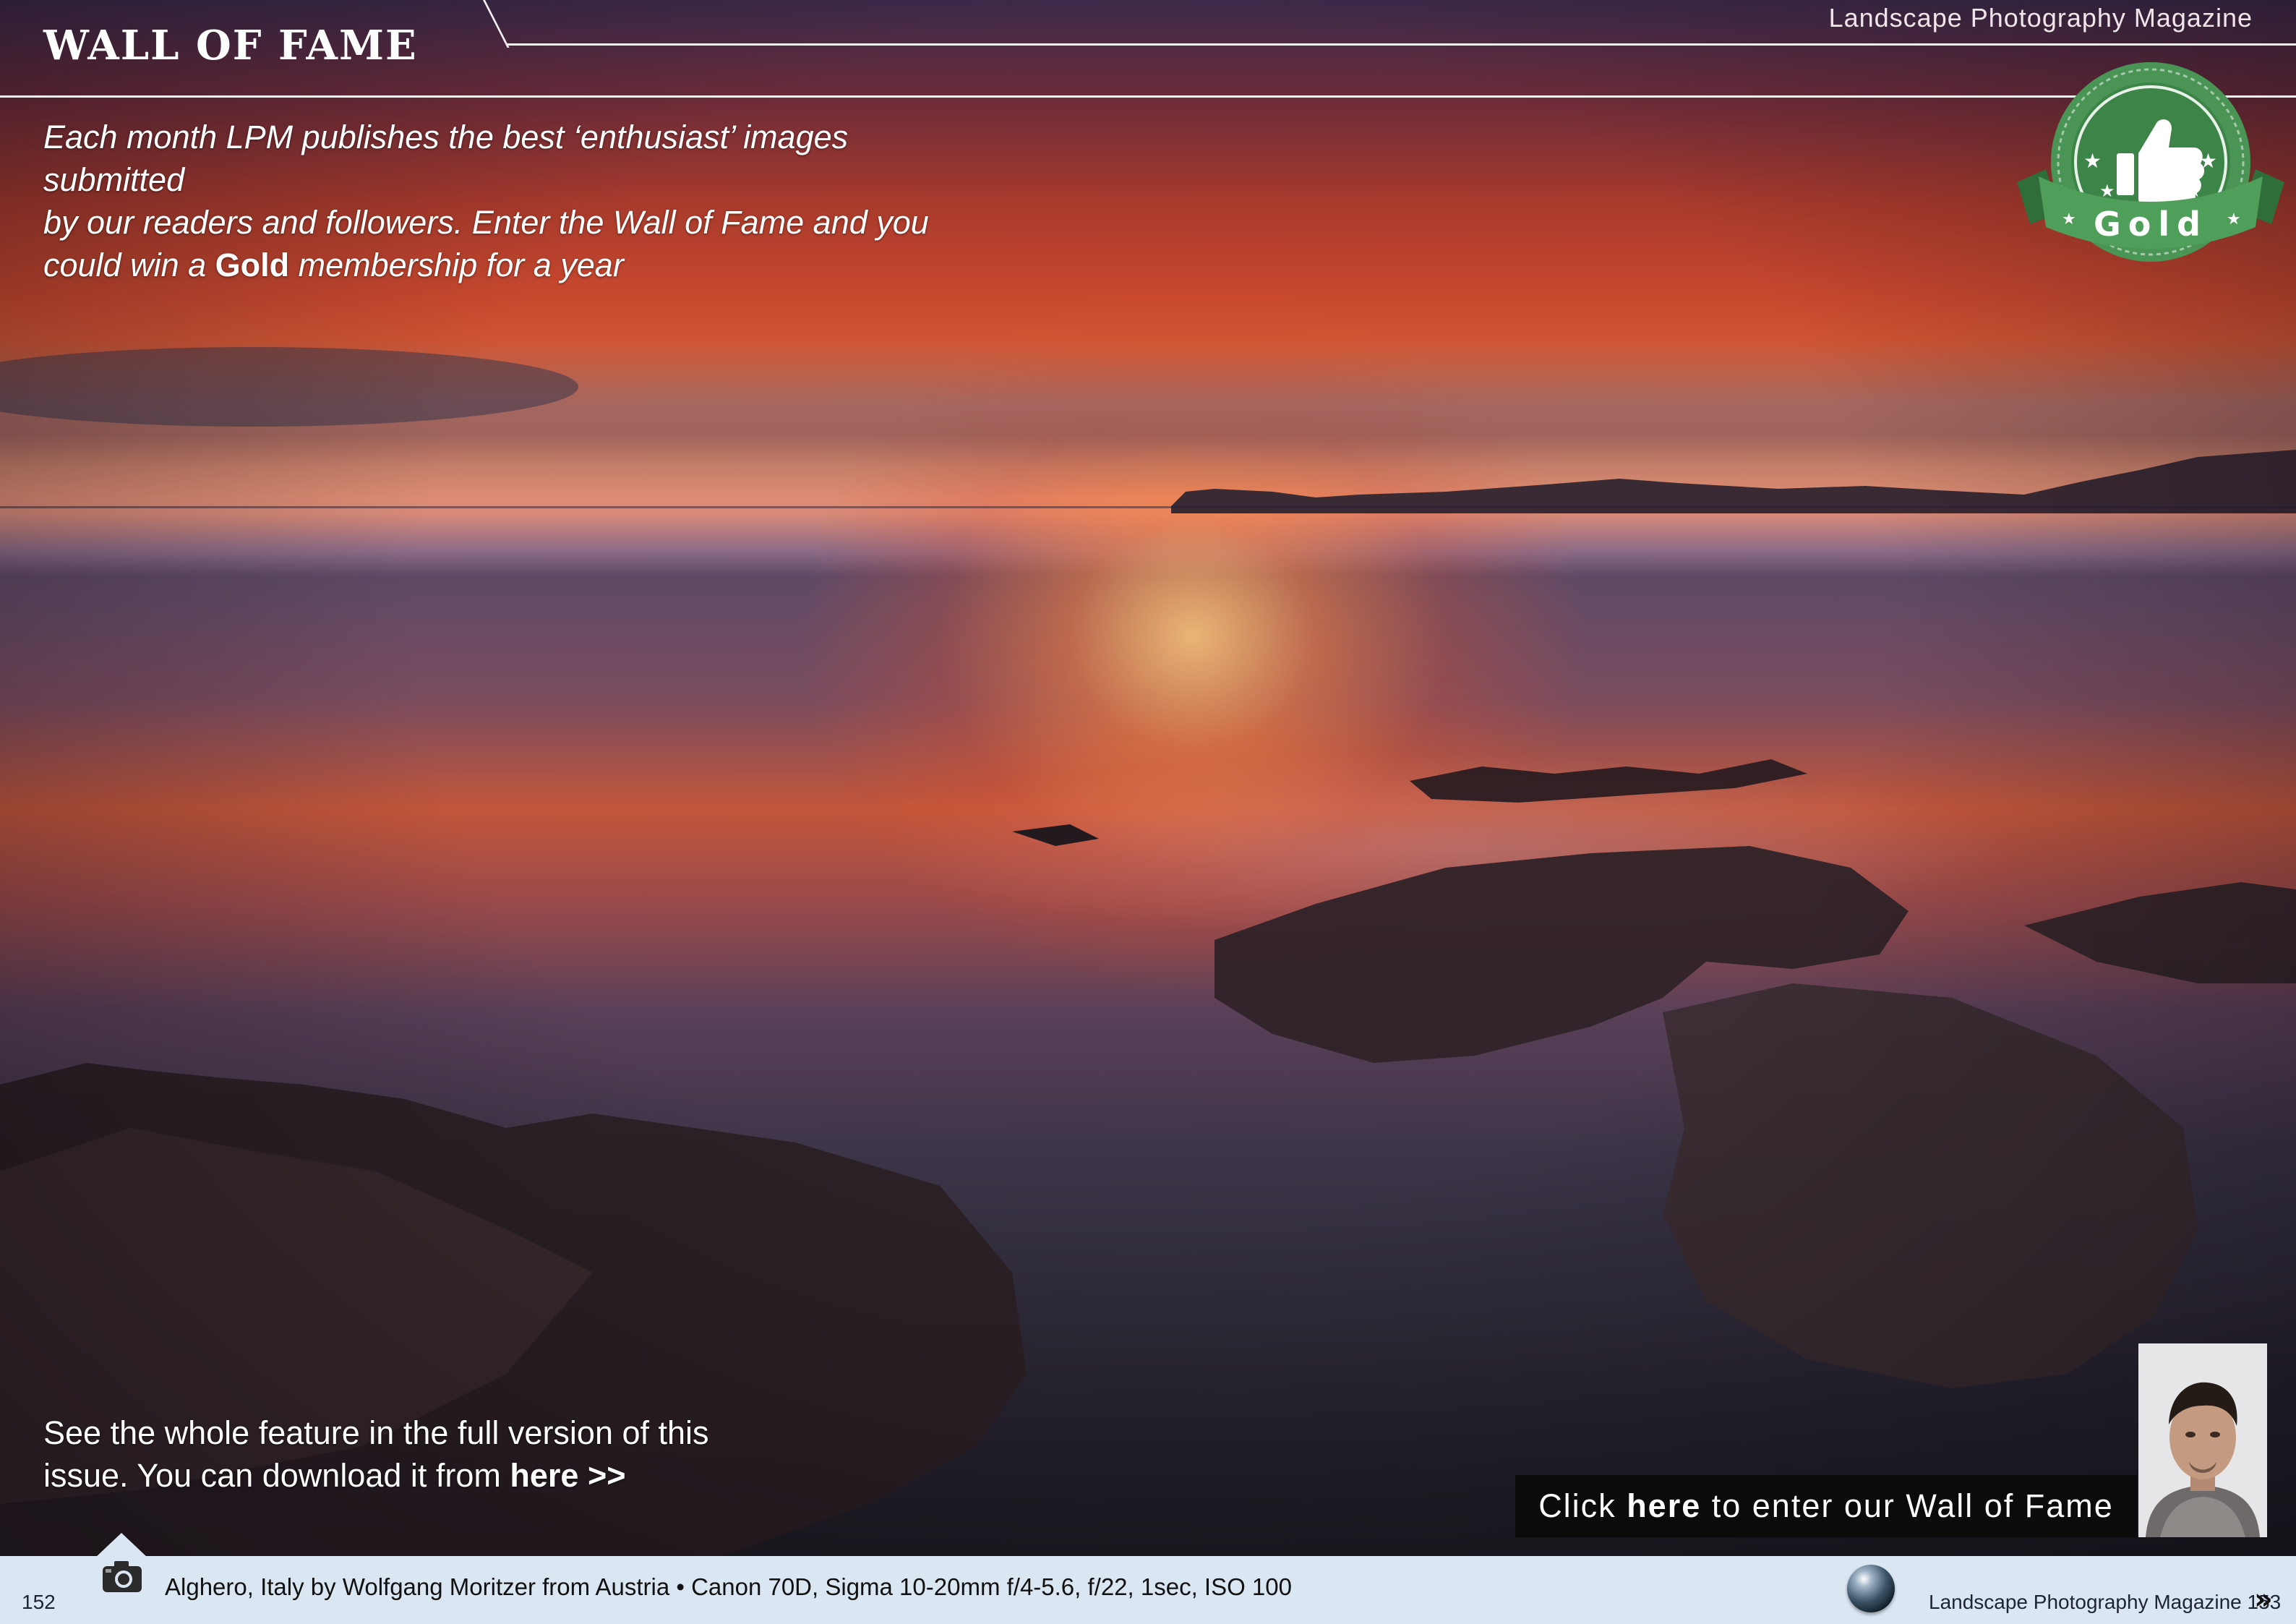 The image size is (2296, 1624). What do you see at coordinates (1582, 1505) in the screenshot?
I see `cta-prefix: Click` at bounding box center [1582, 1505].